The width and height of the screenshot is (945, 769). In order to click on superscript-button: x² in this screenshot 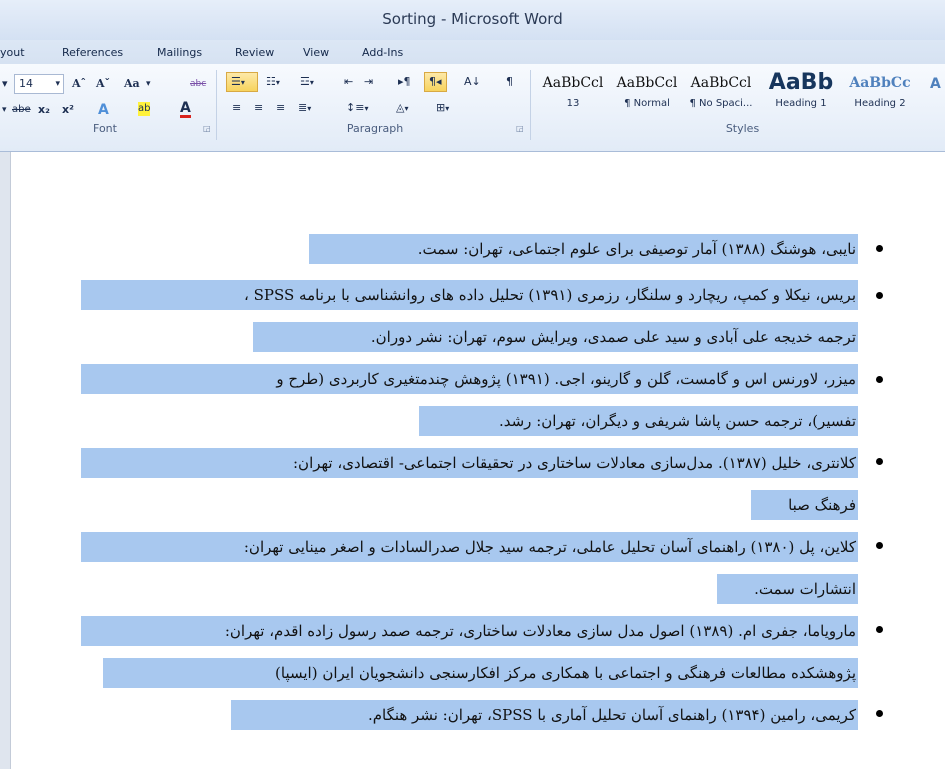, I will do `click(68, 110)`.